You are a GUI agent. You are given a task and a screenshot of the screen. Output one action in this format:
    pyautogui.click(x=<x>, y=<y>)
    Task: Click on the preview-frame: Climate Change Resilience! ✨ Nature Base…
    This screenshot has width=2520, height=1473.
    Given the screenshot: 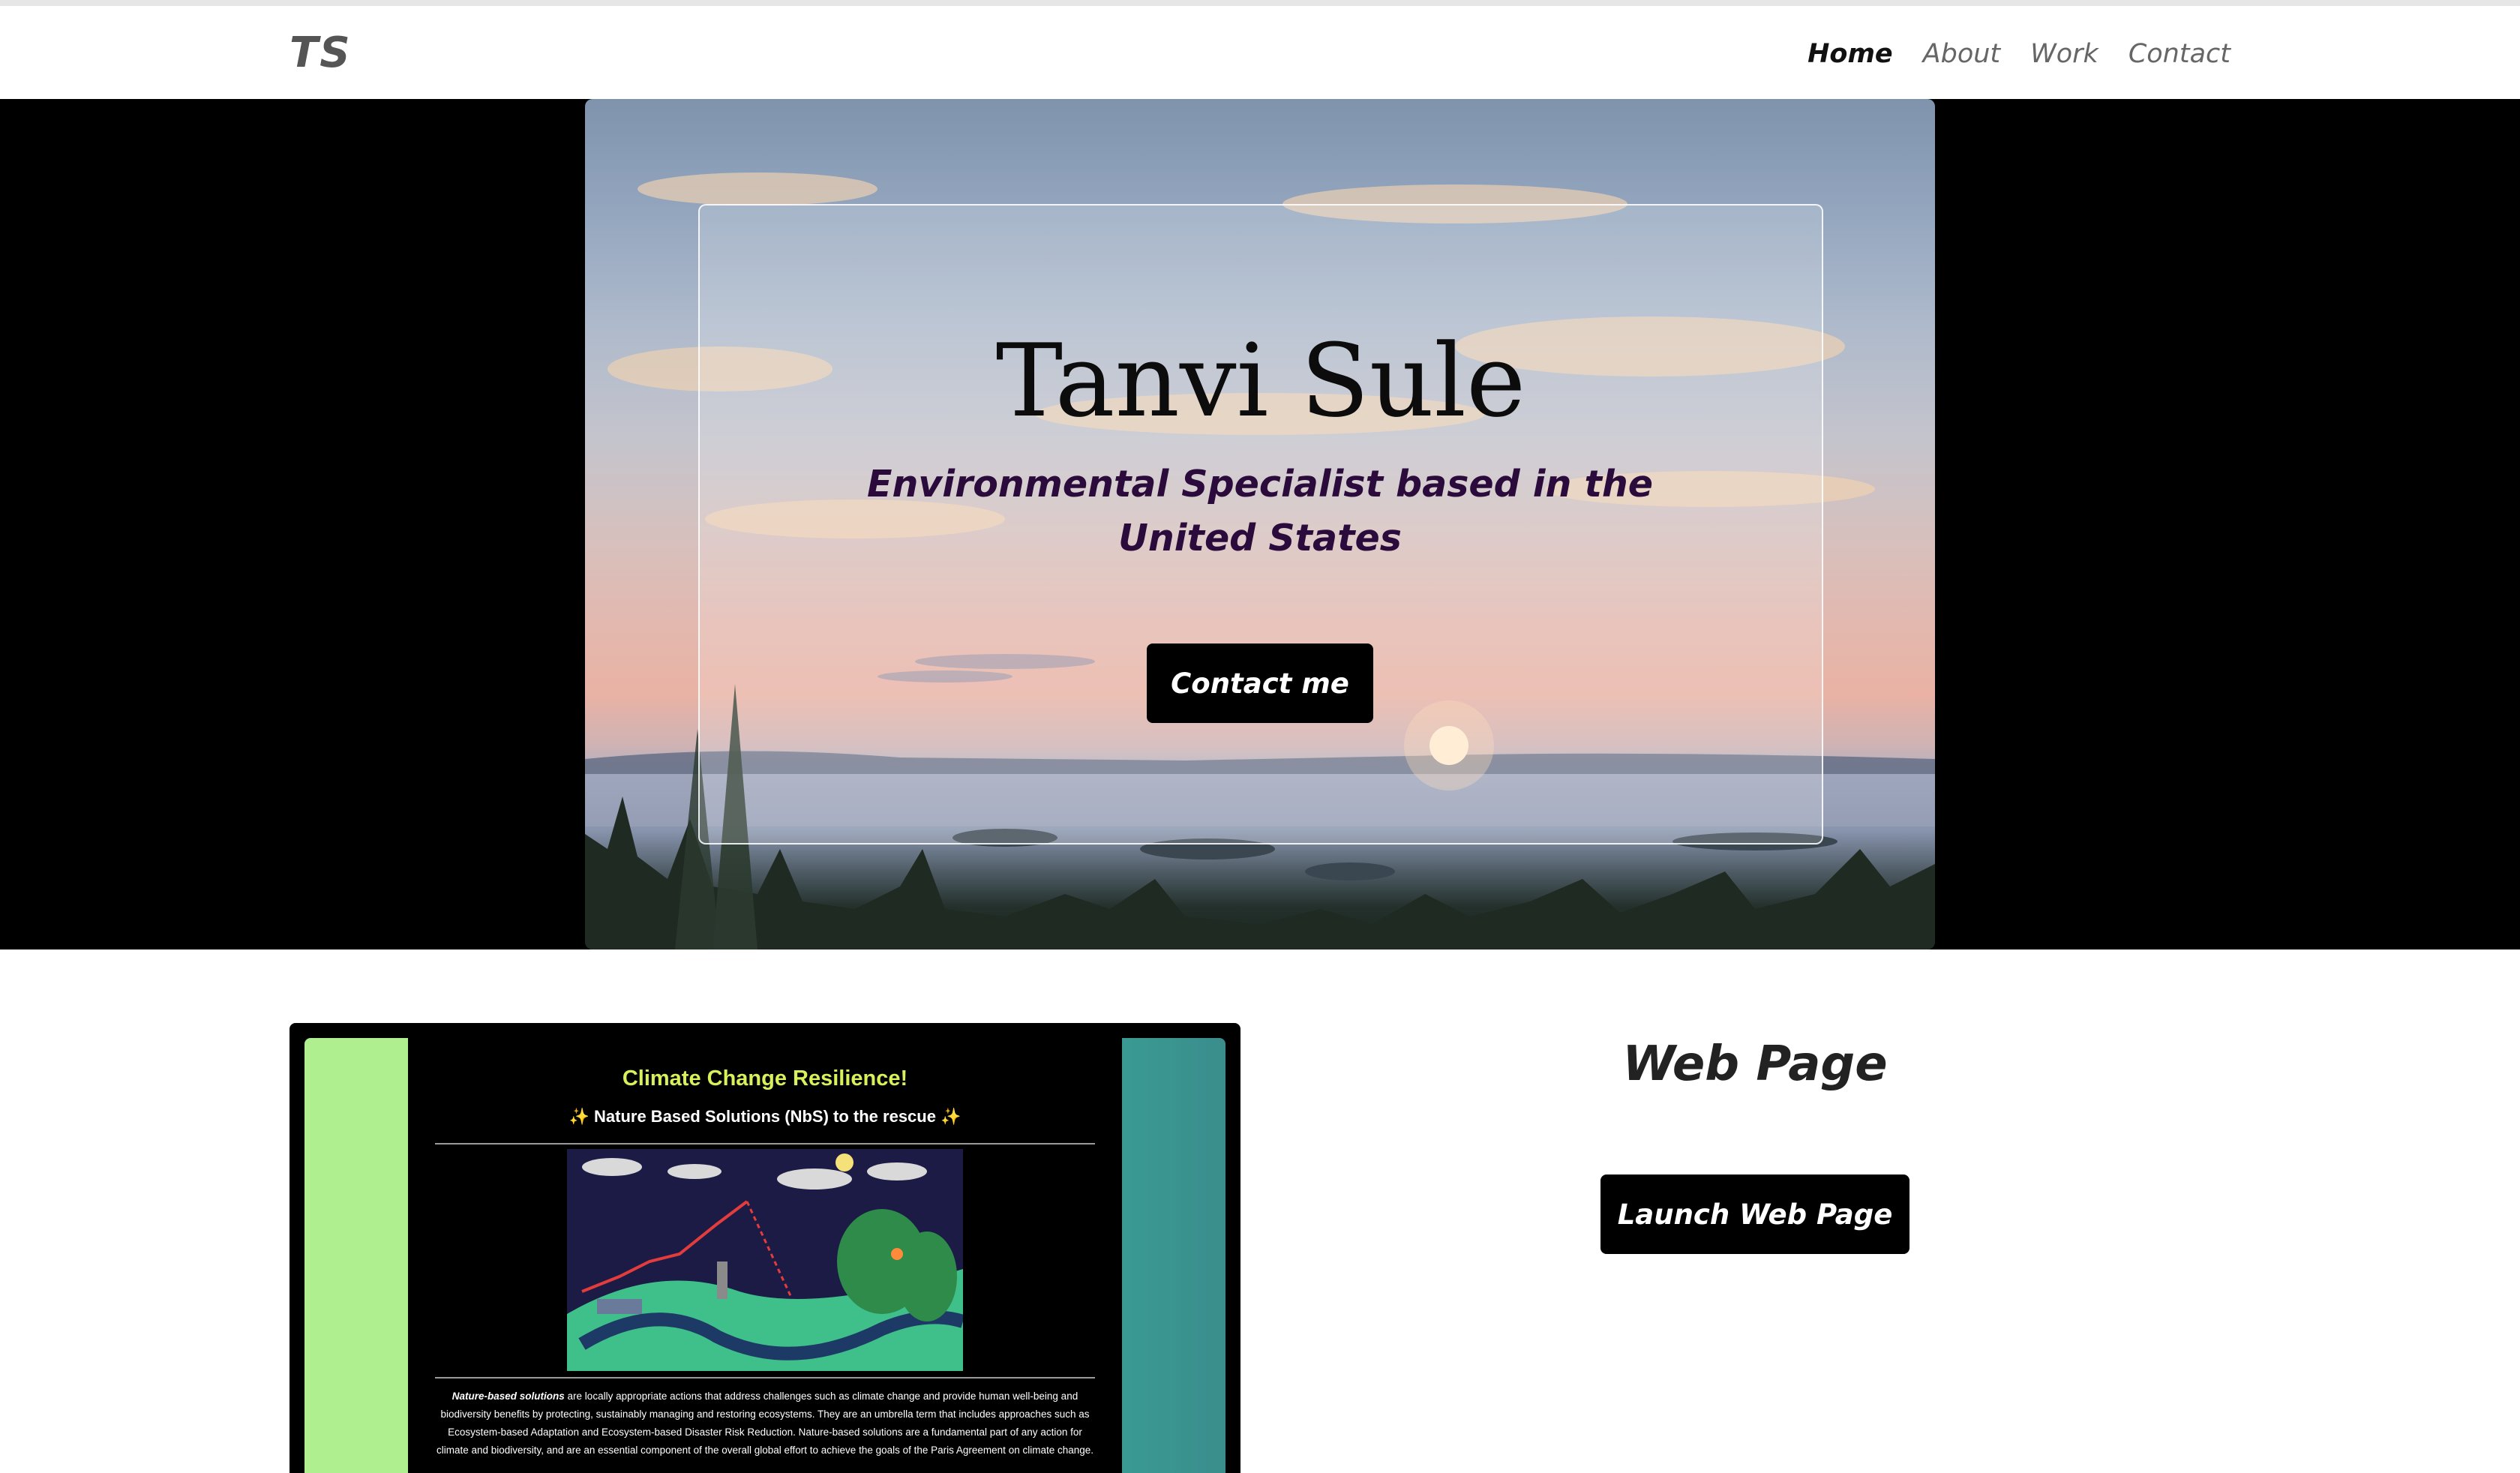 What is the action you would take?
    pyautogui.click(x=765, y=1255)
    